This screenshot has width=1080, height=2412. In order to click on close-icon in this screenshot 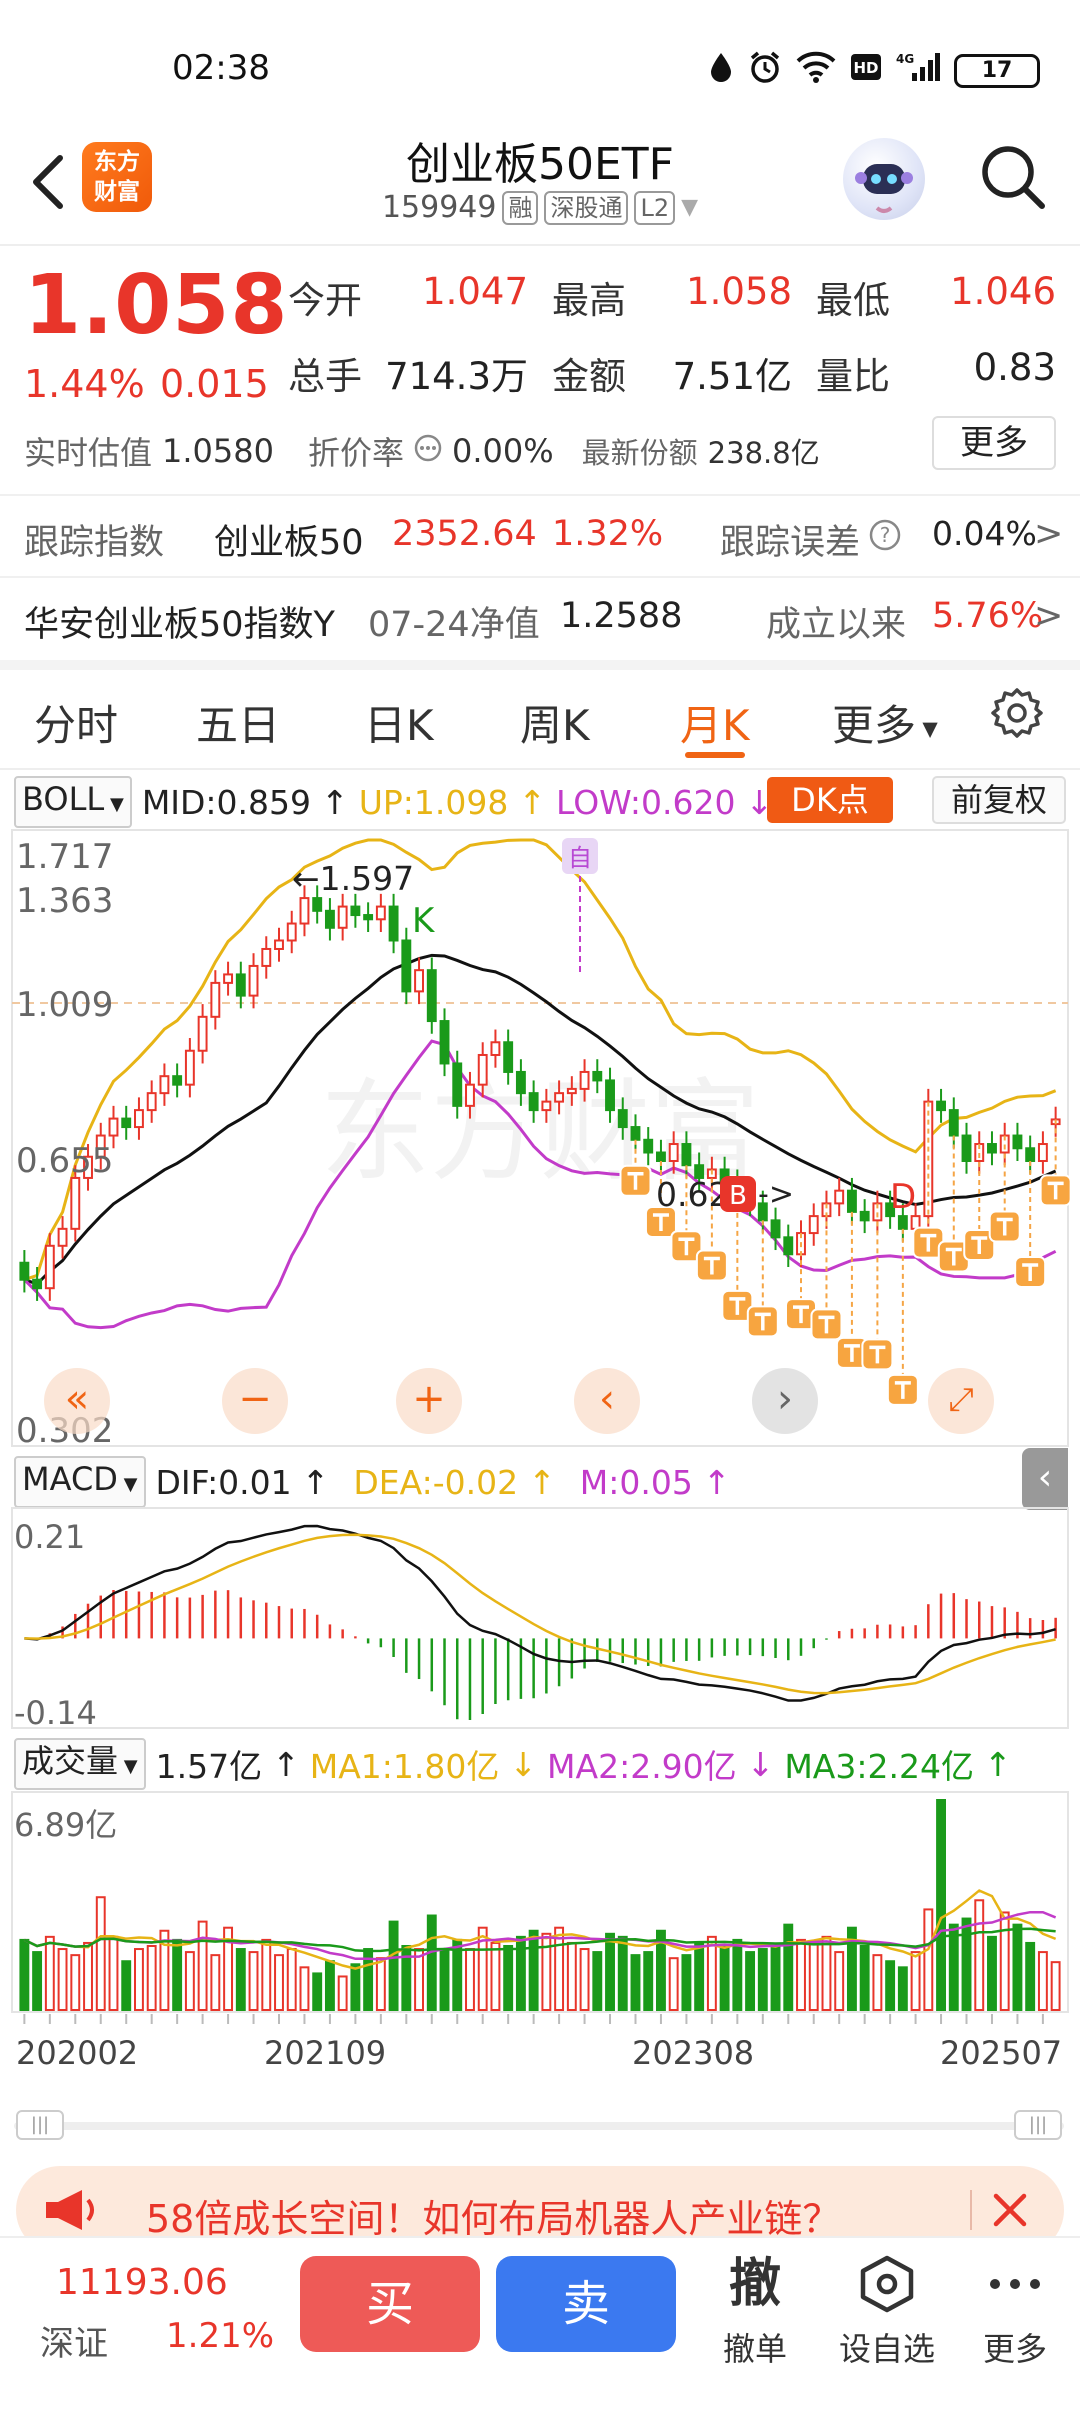, I will do `click(1010, 2210)`.